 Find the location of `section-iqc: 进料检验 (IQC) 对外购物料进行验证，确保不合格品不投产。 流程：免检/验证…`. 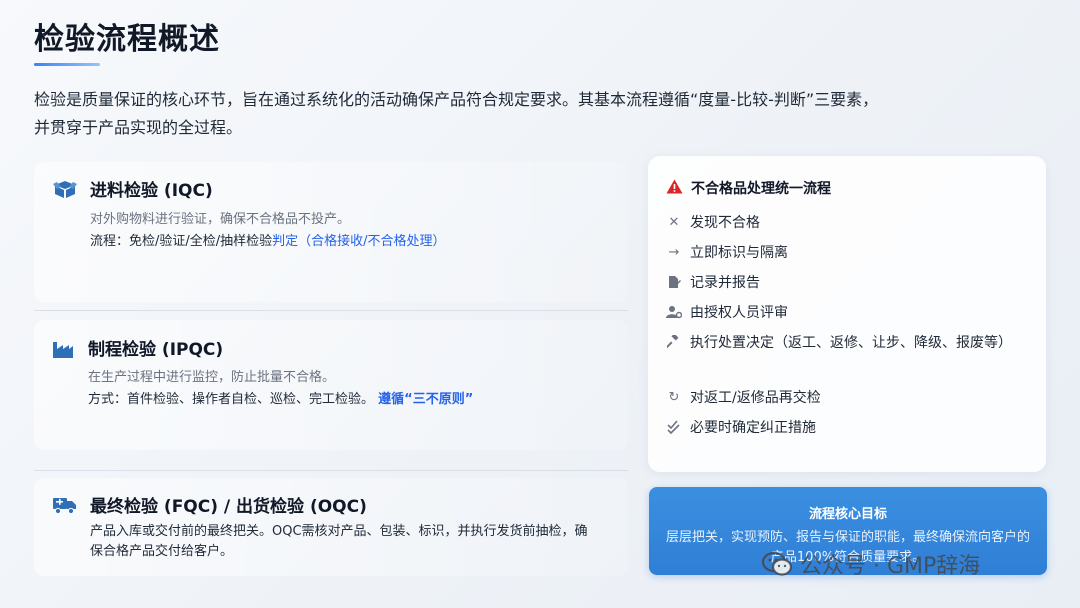

section-iqc: 进料检验 (IQC) 对外购物料进行验证，确保不合格品不投产。 流程：免检/验证… is located at coordinates (331, 232).